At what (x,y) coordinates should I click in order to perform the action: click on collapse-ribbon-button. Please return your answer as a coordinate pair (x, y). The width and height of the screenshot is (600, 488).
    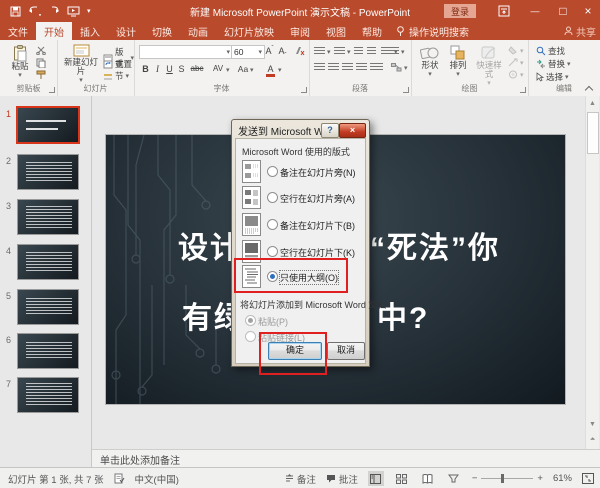
    Looking at the image, I should click on (589, 87).